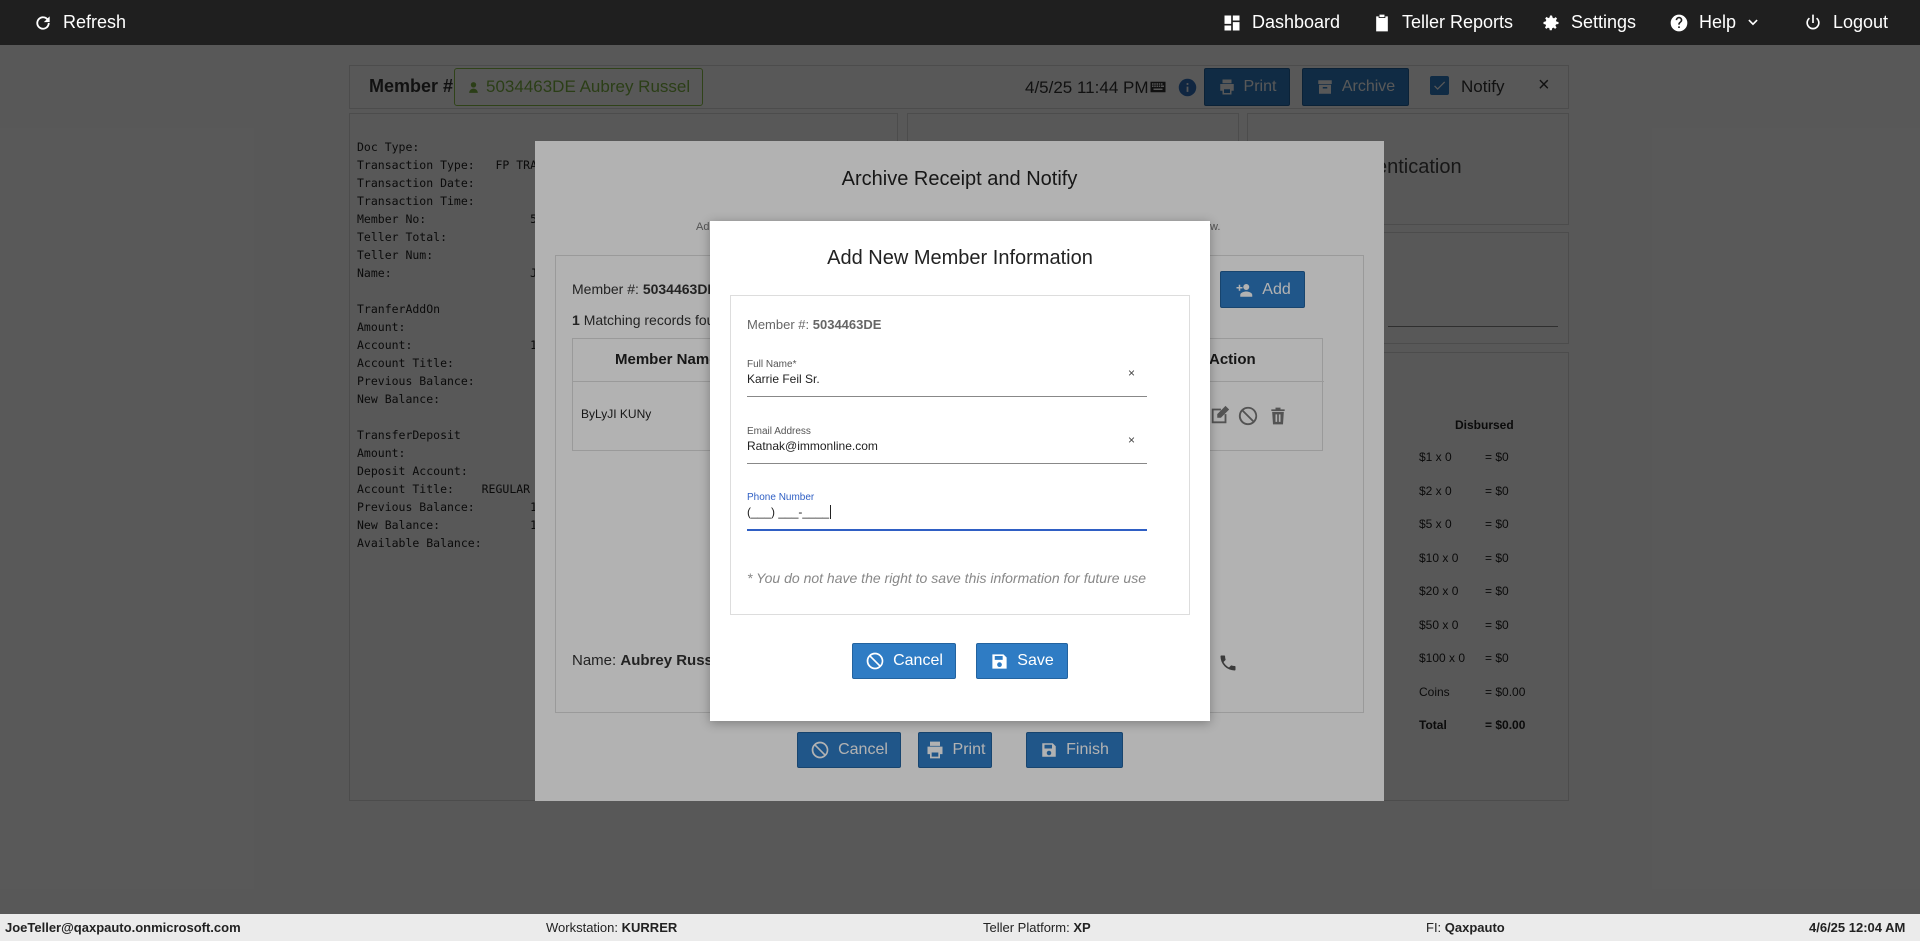 This screenshot has height=941, width=1920. I want to click on footer-workstation: Workstation: KURRER, so click(611, 927).